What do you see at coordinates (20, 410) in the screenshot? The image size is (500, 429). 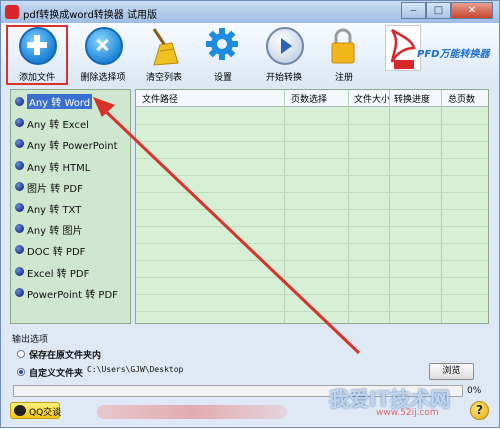 I see `qq-penguin-icon` at bounding box center [20, 410].